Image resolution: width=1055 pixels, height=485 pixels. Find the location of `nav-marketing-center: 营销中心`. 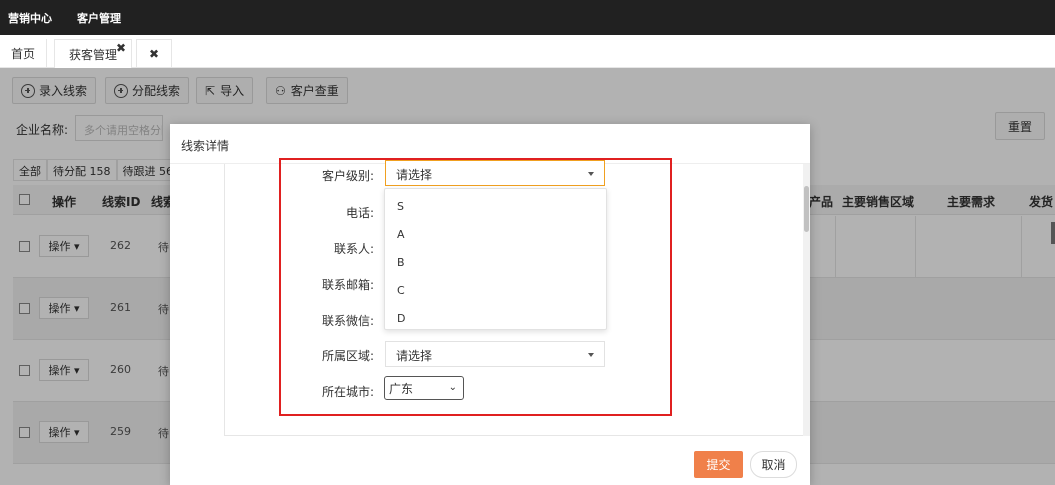

nav-marketing-center: 营销中心 is located at coordinates (30, 18).